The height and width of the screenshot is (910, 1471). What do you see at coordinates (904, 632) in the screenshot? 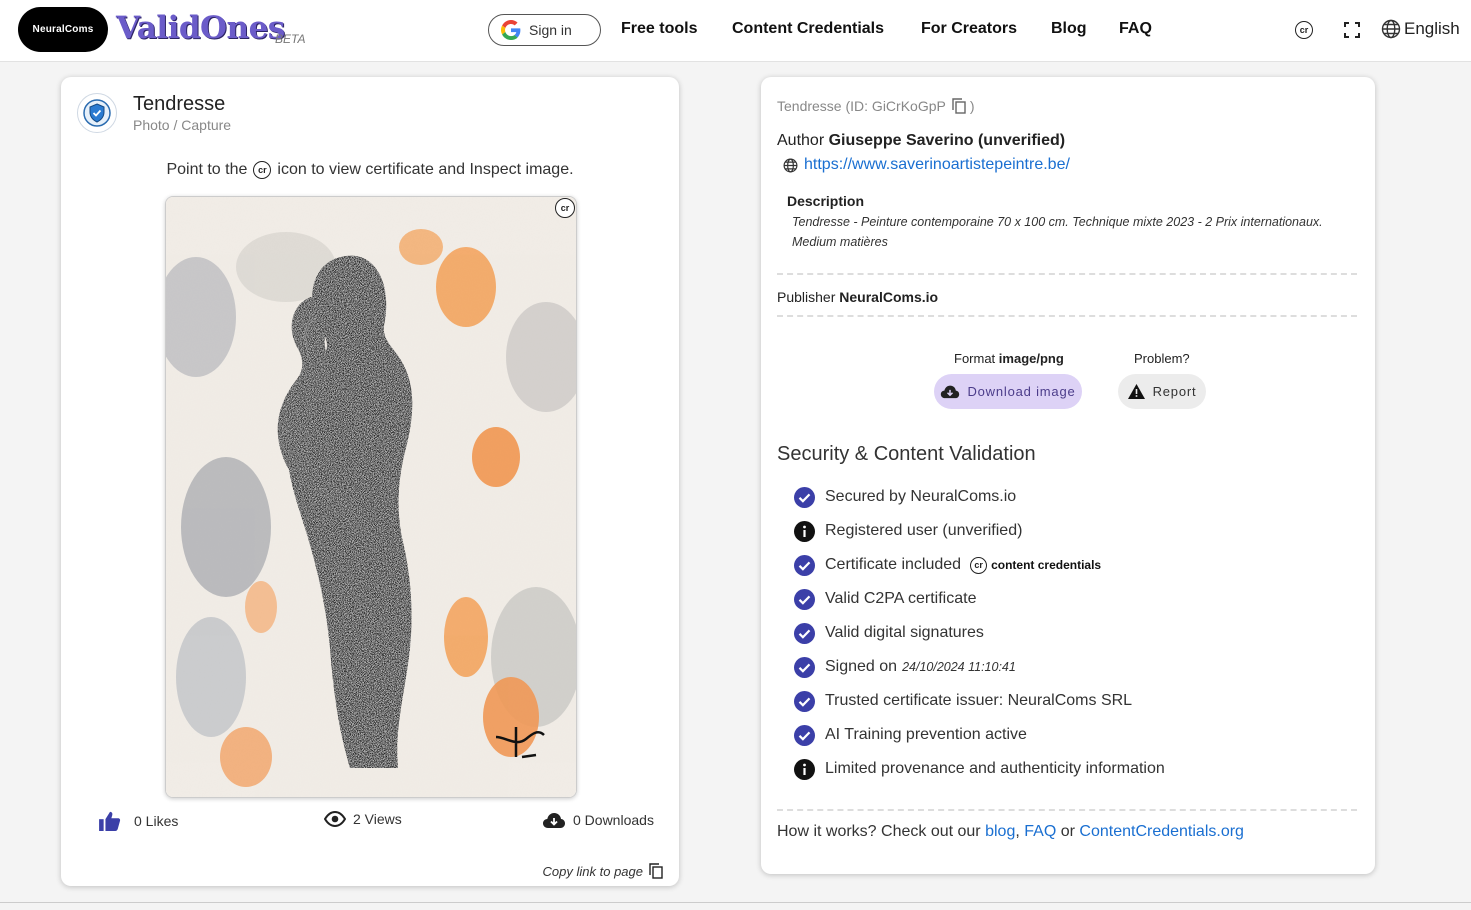
I see `validation-text: Valid digital signatures` at bounding box center [904, 632].